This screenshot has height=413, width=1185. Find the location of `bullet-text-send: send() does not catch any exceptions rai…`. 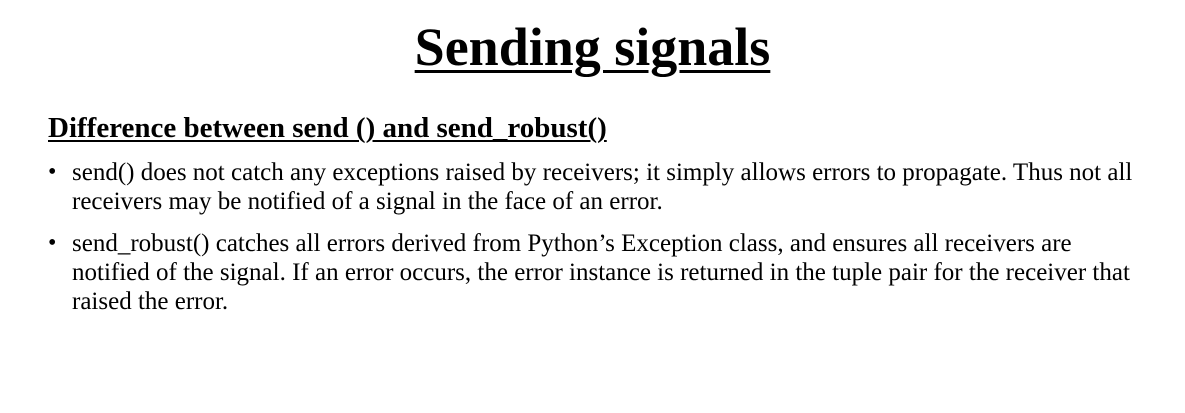

bullet-text-send: send() does not catch any exceptions rai… is located at coordinates (602, 187).